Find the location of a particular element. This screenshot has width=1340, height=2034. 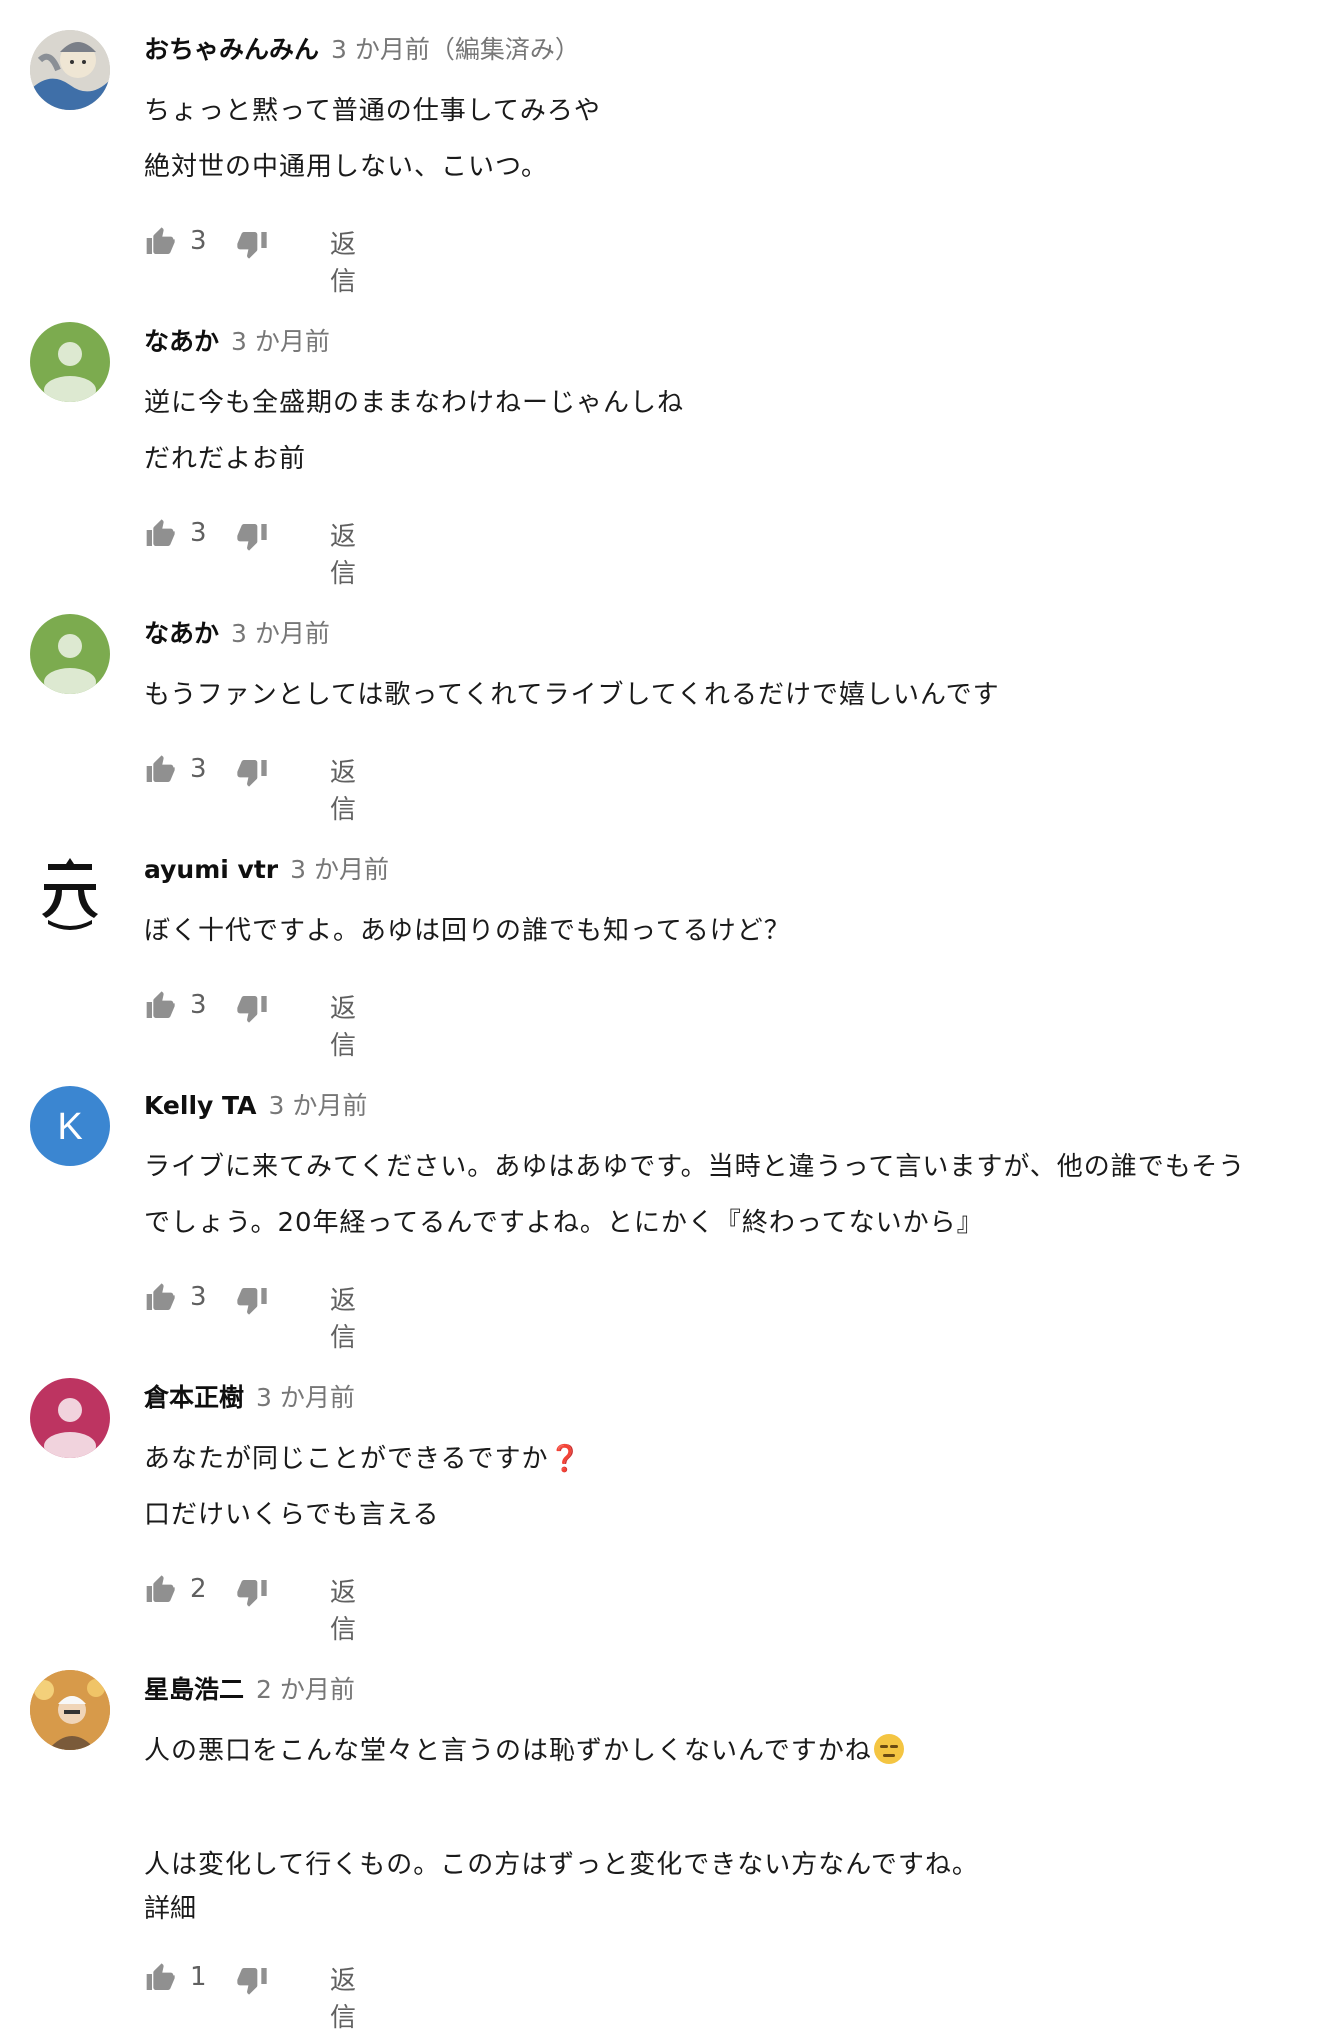

comment-text-line: 人は変化して行くもの。この方はずっと変化できない方なんですね。 is located at coordinates (561, 1865).